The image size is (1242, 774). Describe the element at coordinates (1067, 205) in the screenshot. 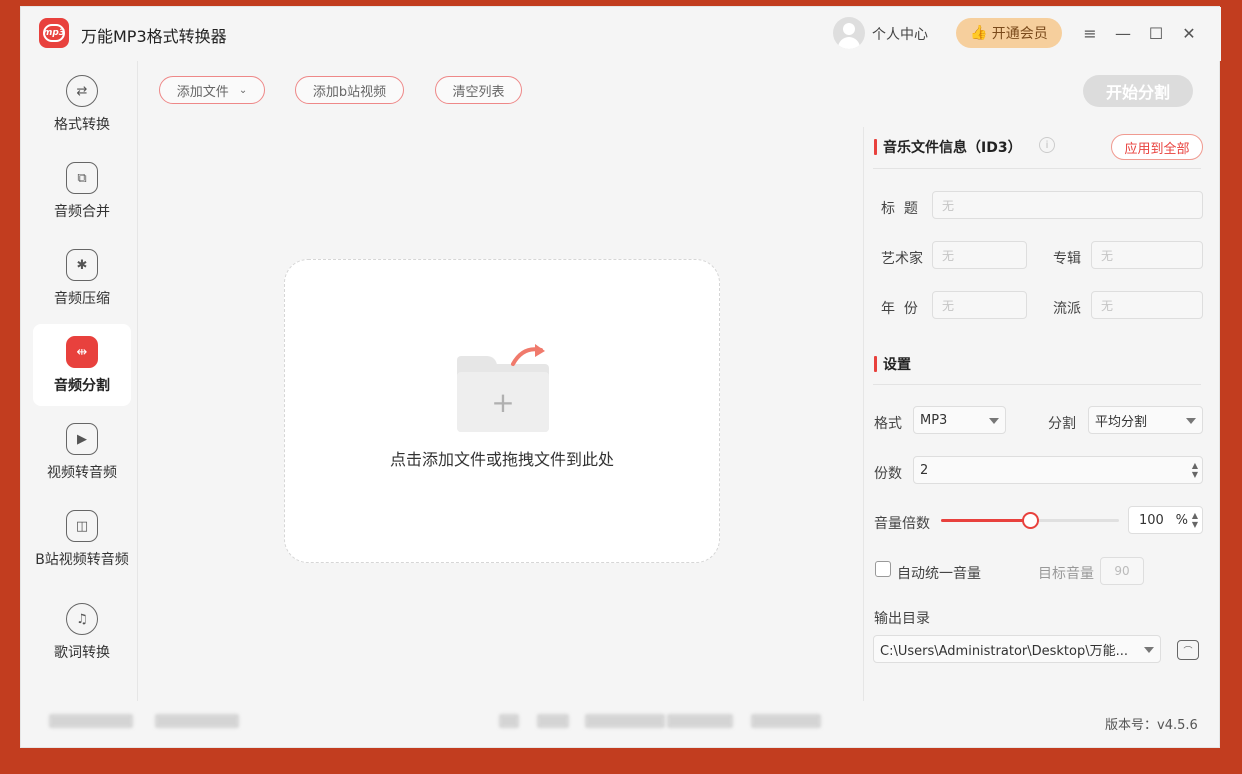

I see `title-field: 无` at that location.